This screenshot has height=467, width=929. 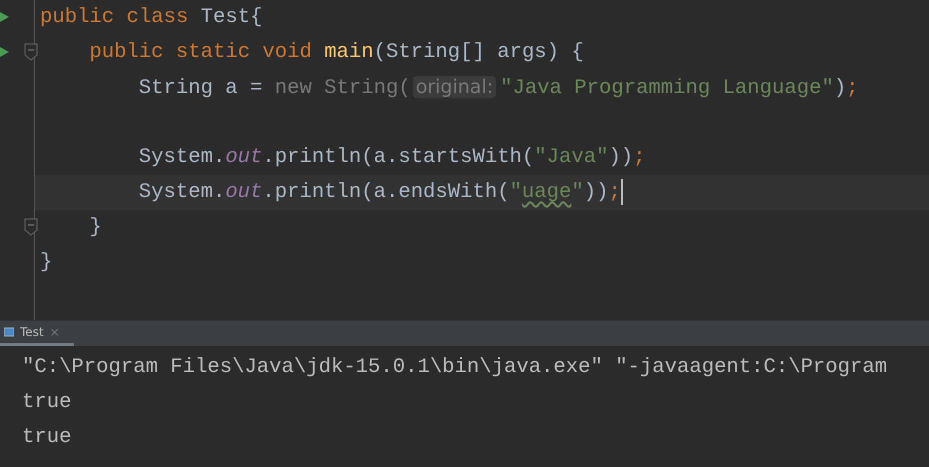 I want to click on tab-label: Test, so click(x=32, y=332).